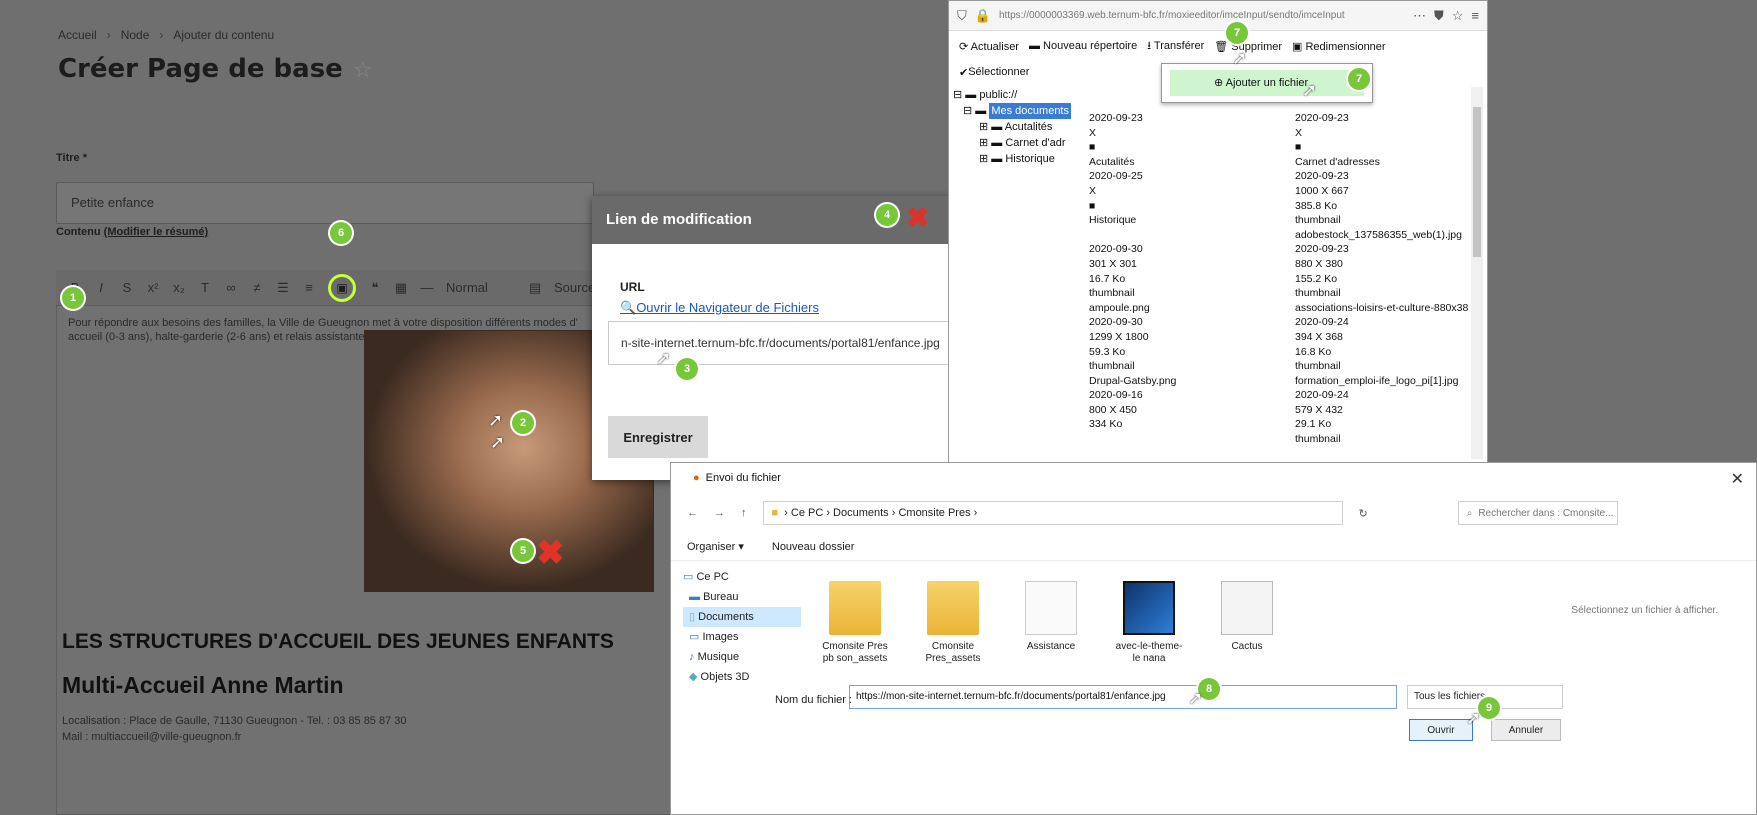 Image resolution: width=1757 pixels, height=815 pixels. I want to click on tree-item-mes-documents: ⊟ ▬ Mes documents, so click(1016, 111).